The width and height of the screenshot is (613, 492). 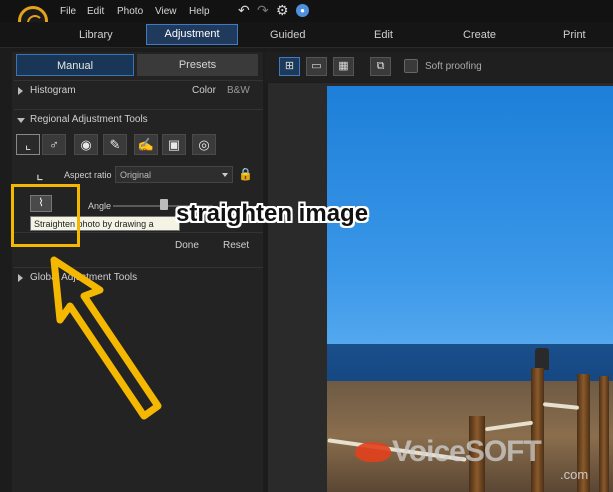 I want to click on collapse-triangle-icon, so click(x=21, y=120).